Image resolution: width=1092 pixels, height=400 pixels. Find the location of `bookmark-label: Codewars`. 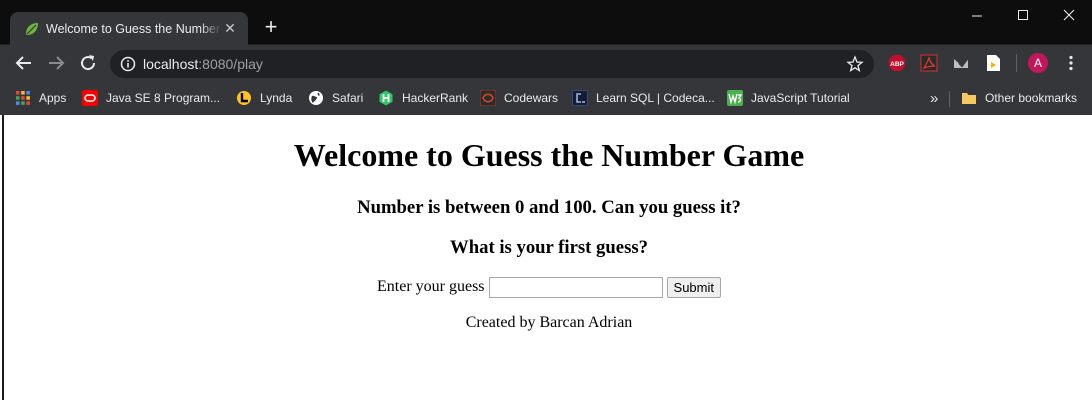

bookmark-label: Codewars is located at coordinates (531, 98).